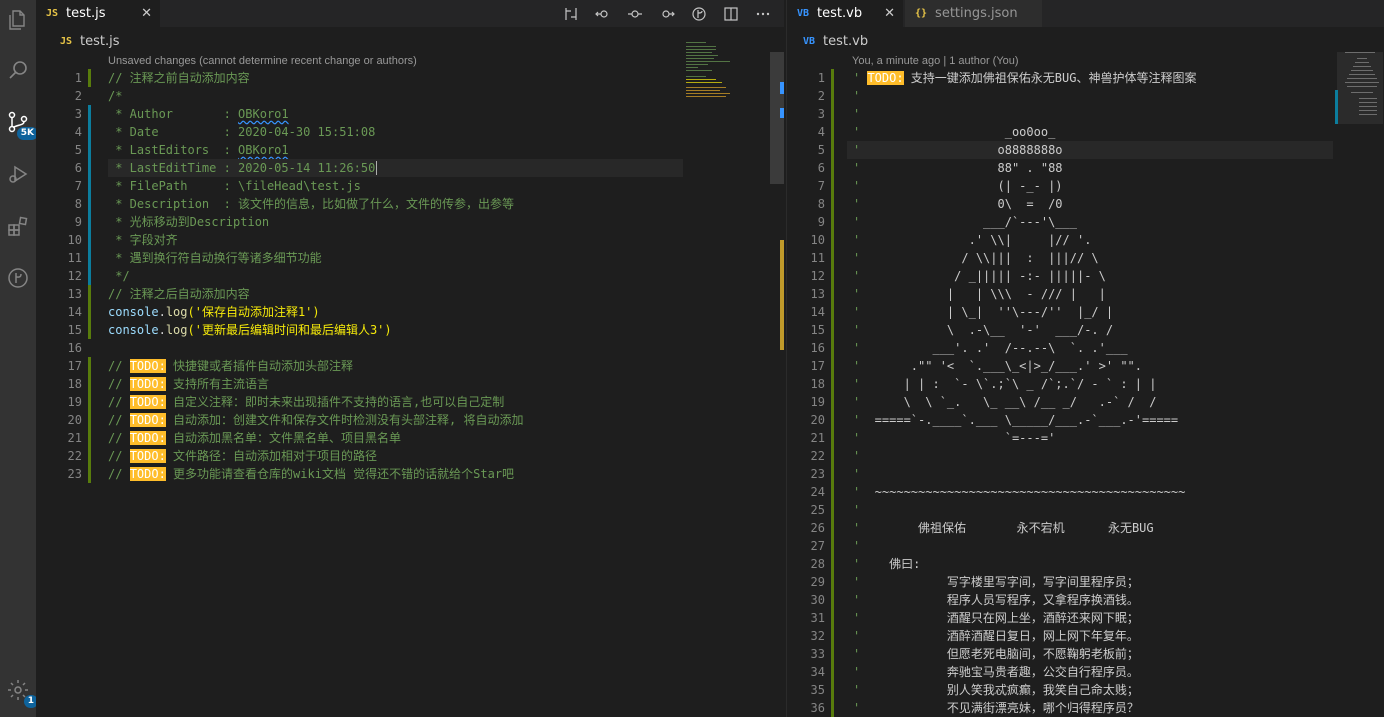 The height and width of the screenshot is (717, 1384). Describe the element at coordinates (1085, 564) in the screenshot. I see `code-line: 28 ' 佛曰:` at that location.